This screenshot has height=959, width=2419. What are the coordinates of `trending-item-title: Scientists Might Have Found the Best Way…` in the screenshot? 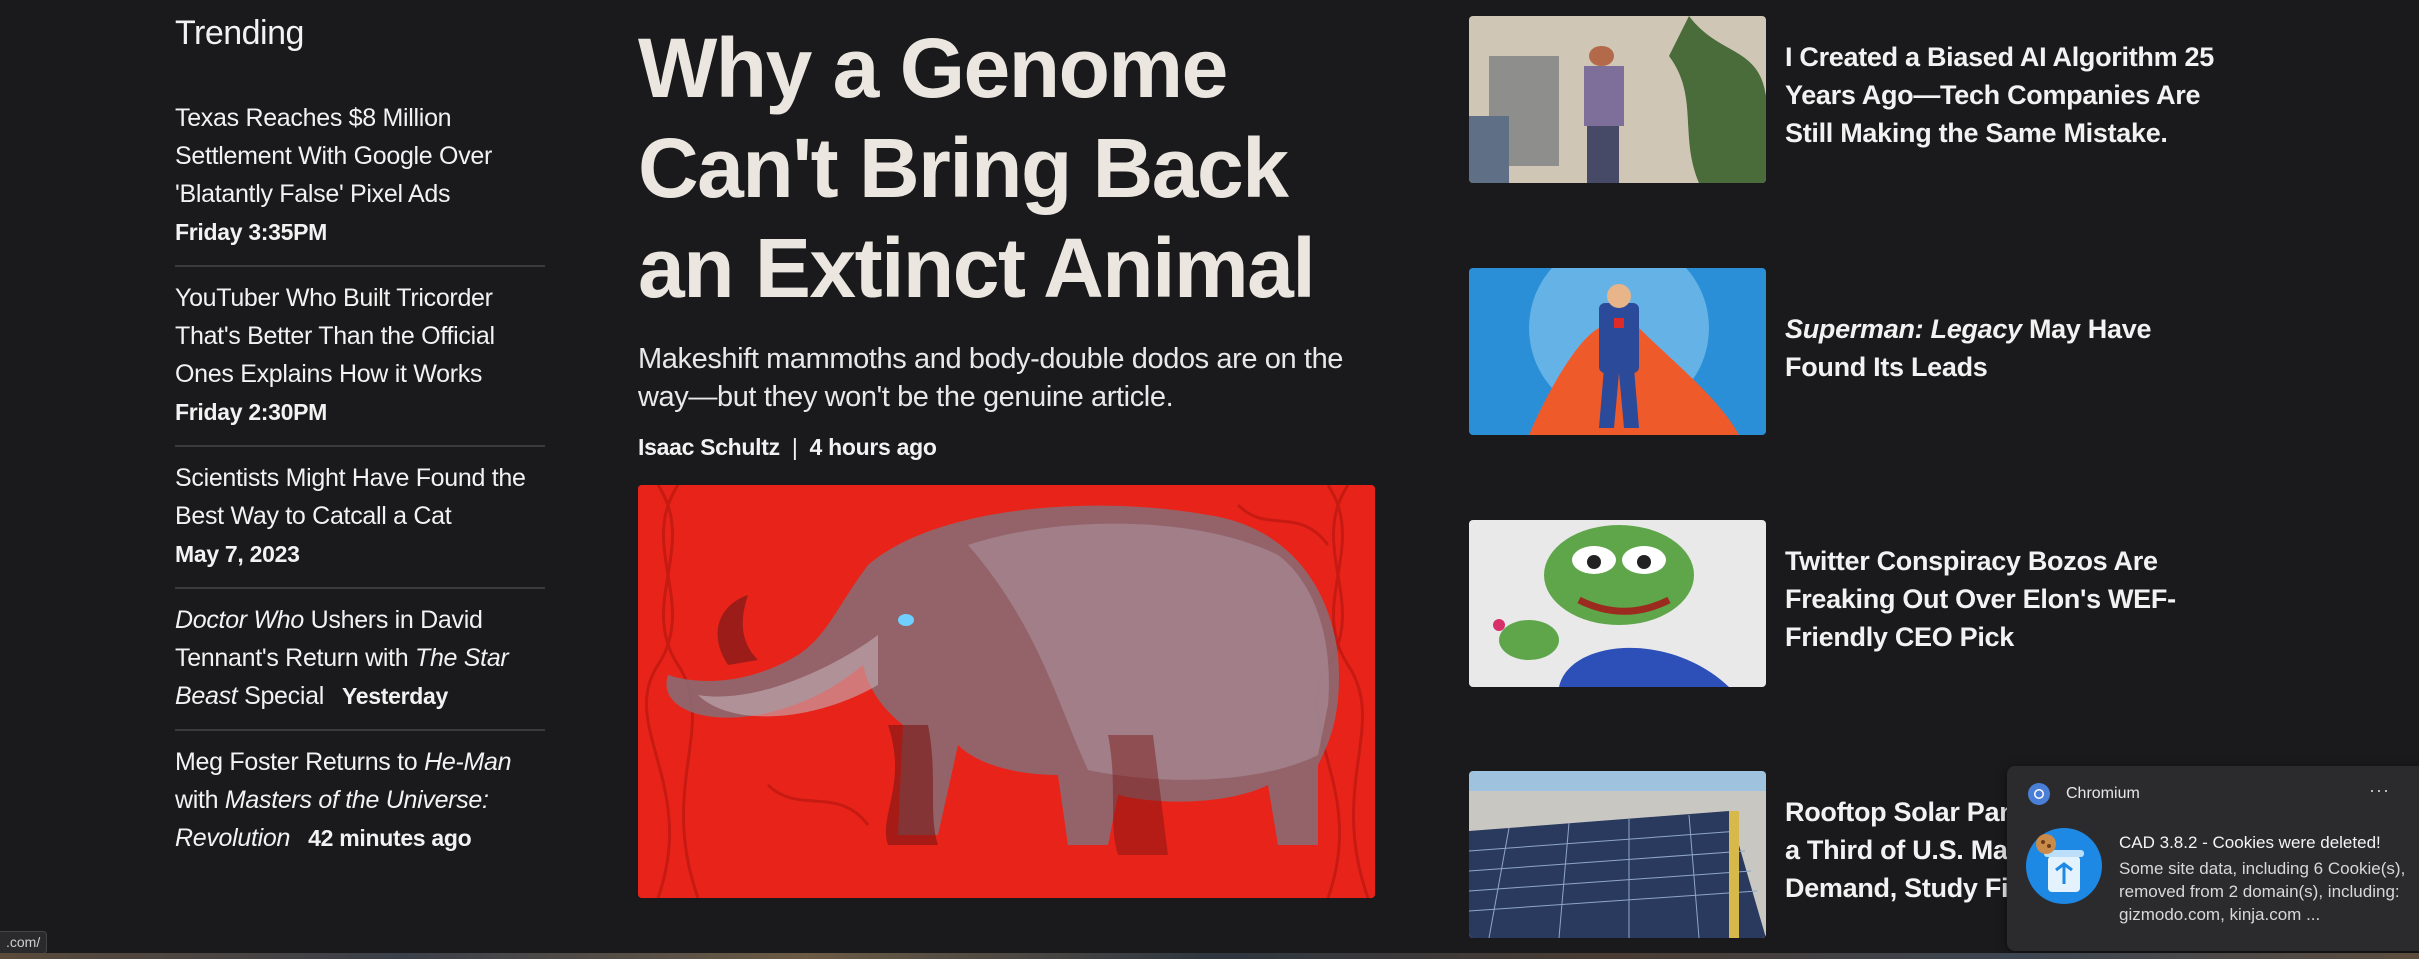 It's located at (350, 497).